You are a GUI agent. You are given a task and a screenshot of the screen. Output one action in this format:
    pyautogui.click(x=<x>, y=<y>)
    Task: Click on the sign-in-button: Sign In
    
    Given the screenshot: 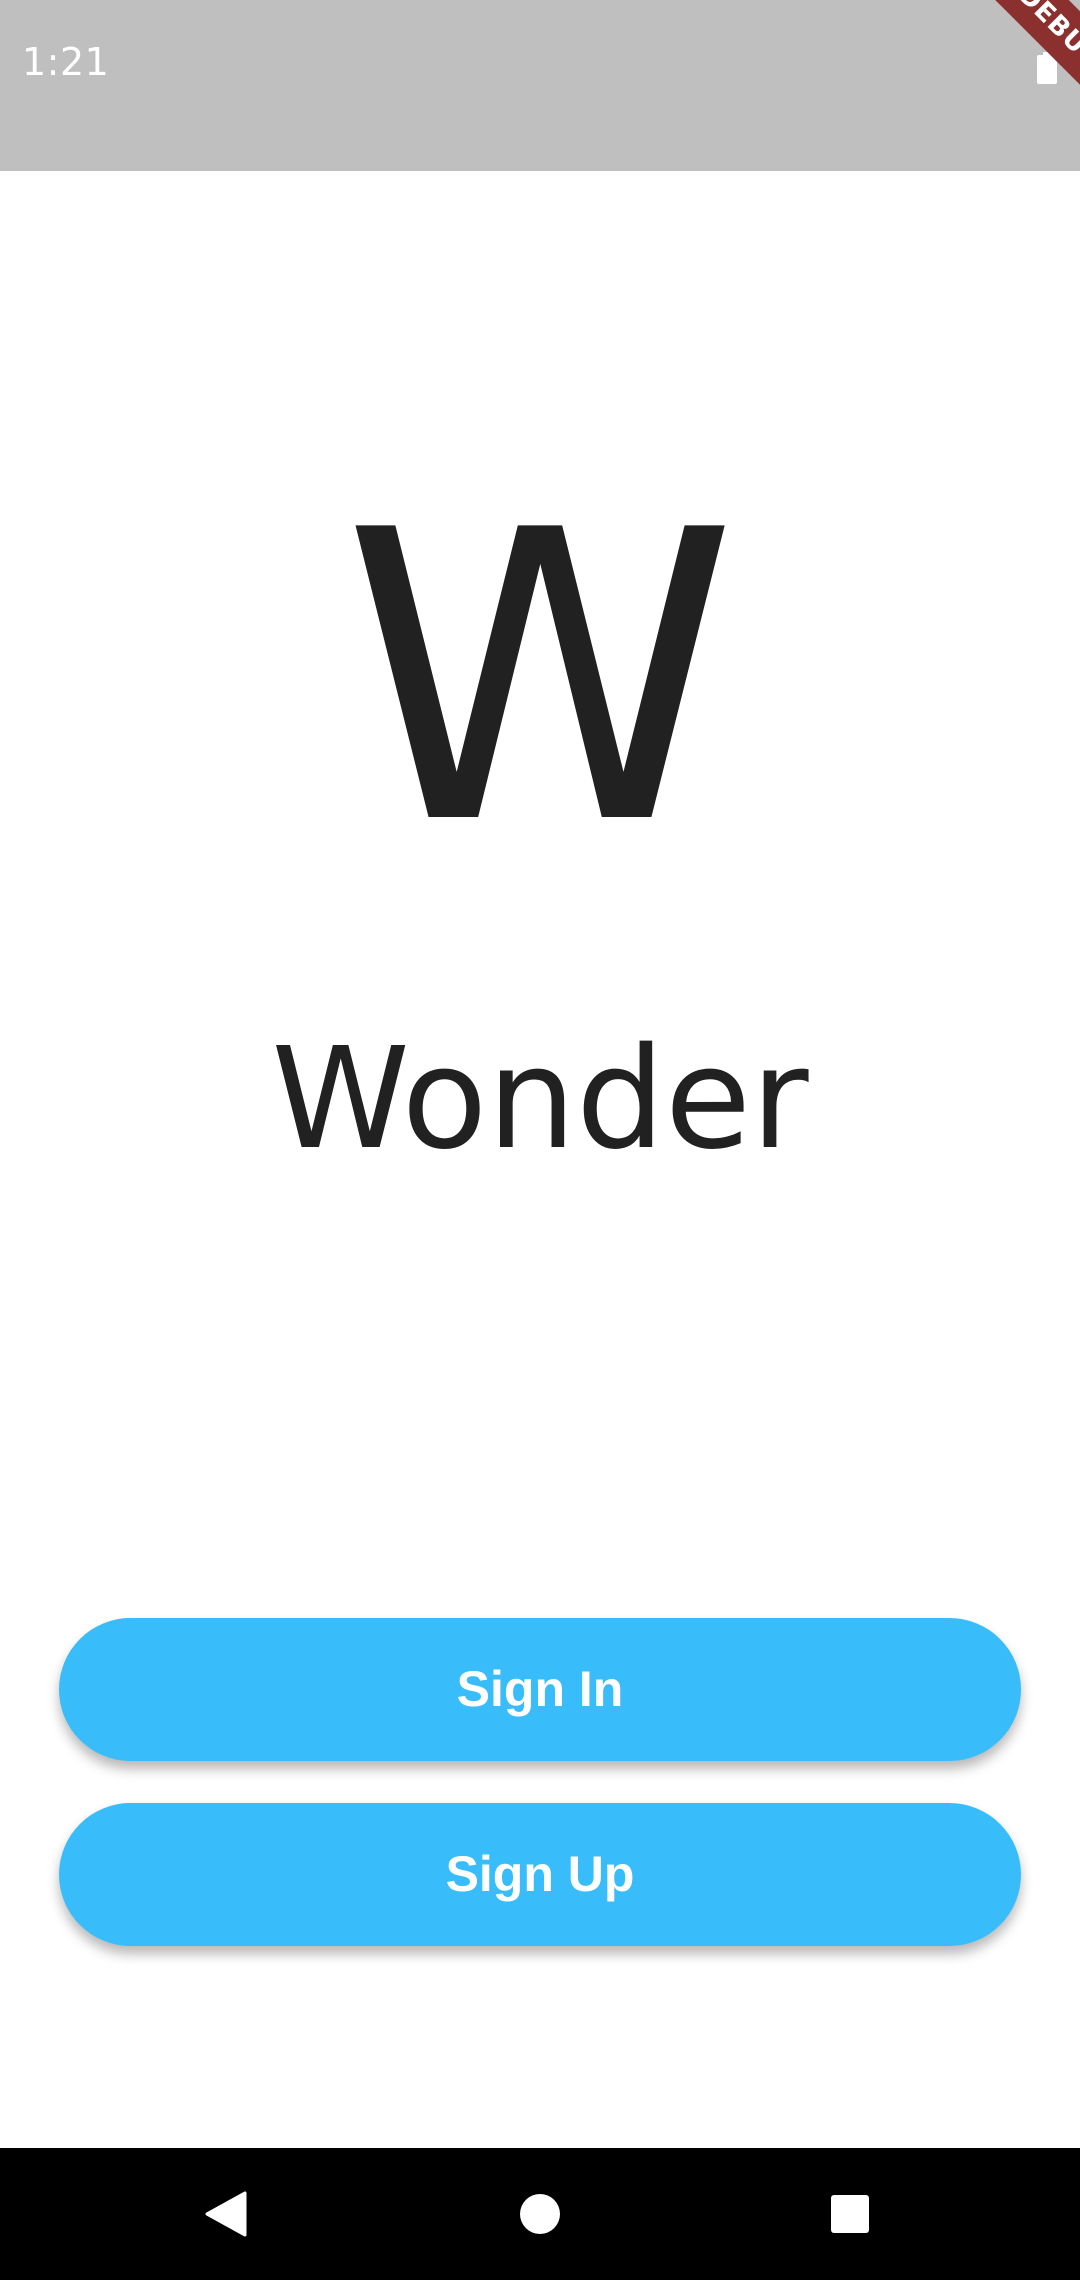 What is the action you would take?
    pyautogui.click(x=540, y=1689)
    